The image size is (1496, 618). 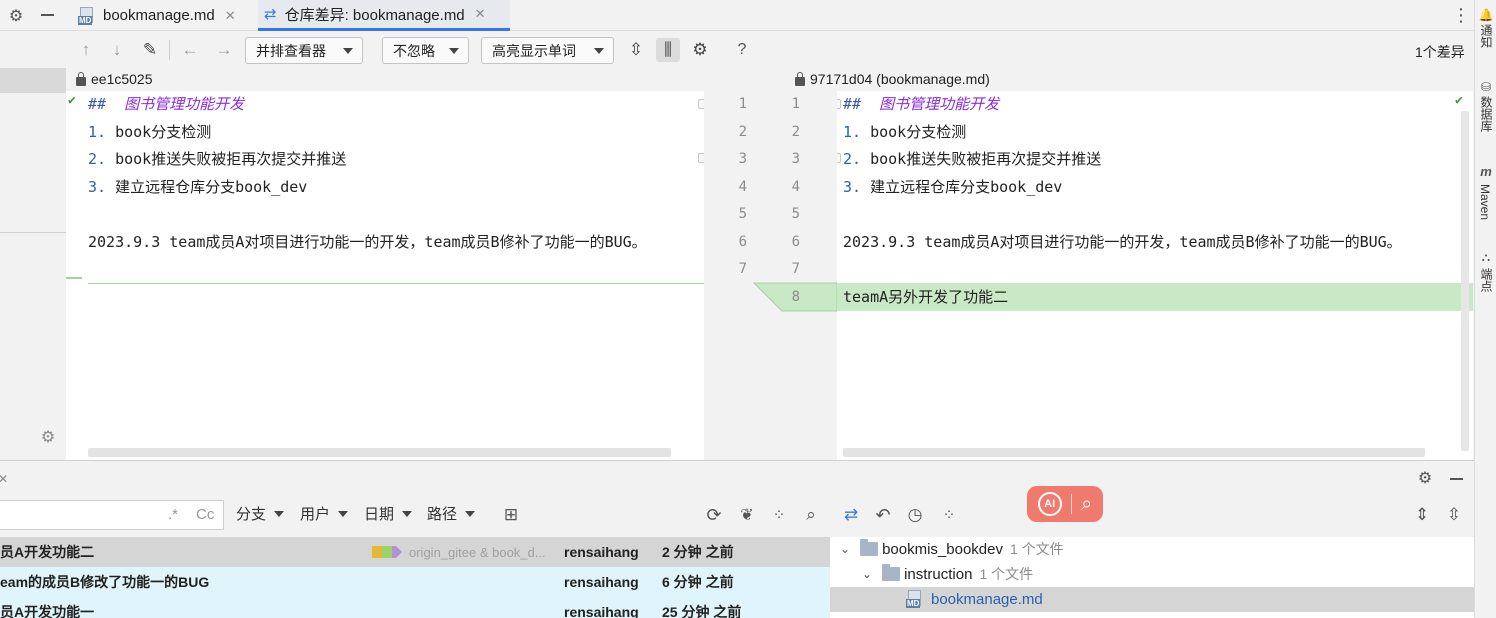 I want to click on right-line-number: 8, so click(x=795, y=297).